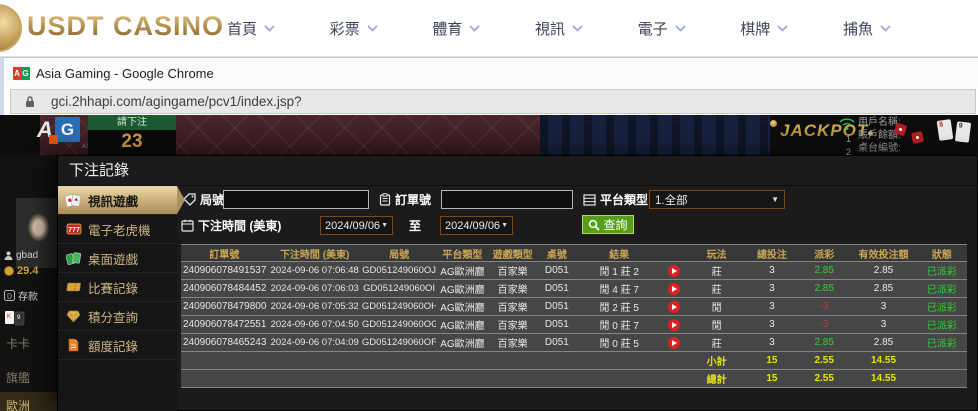 The width and height of the screenshot is (978, 411). Describe the element at coordinates (28, 401) in the screenshot. I see `bg-menu-item-active: 歐洲` at that location.